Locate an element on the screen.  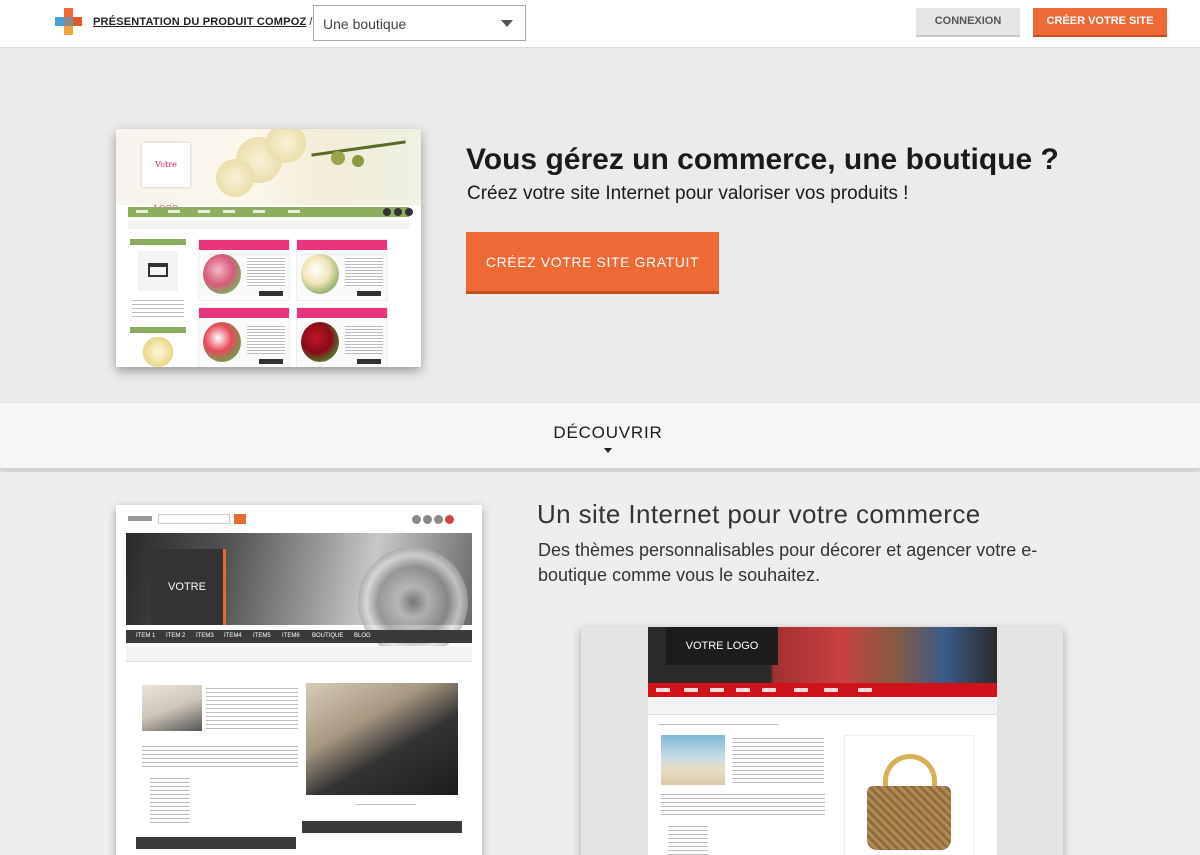
preview-page: VOTRE LOGO is located at coordinates (822, 741).